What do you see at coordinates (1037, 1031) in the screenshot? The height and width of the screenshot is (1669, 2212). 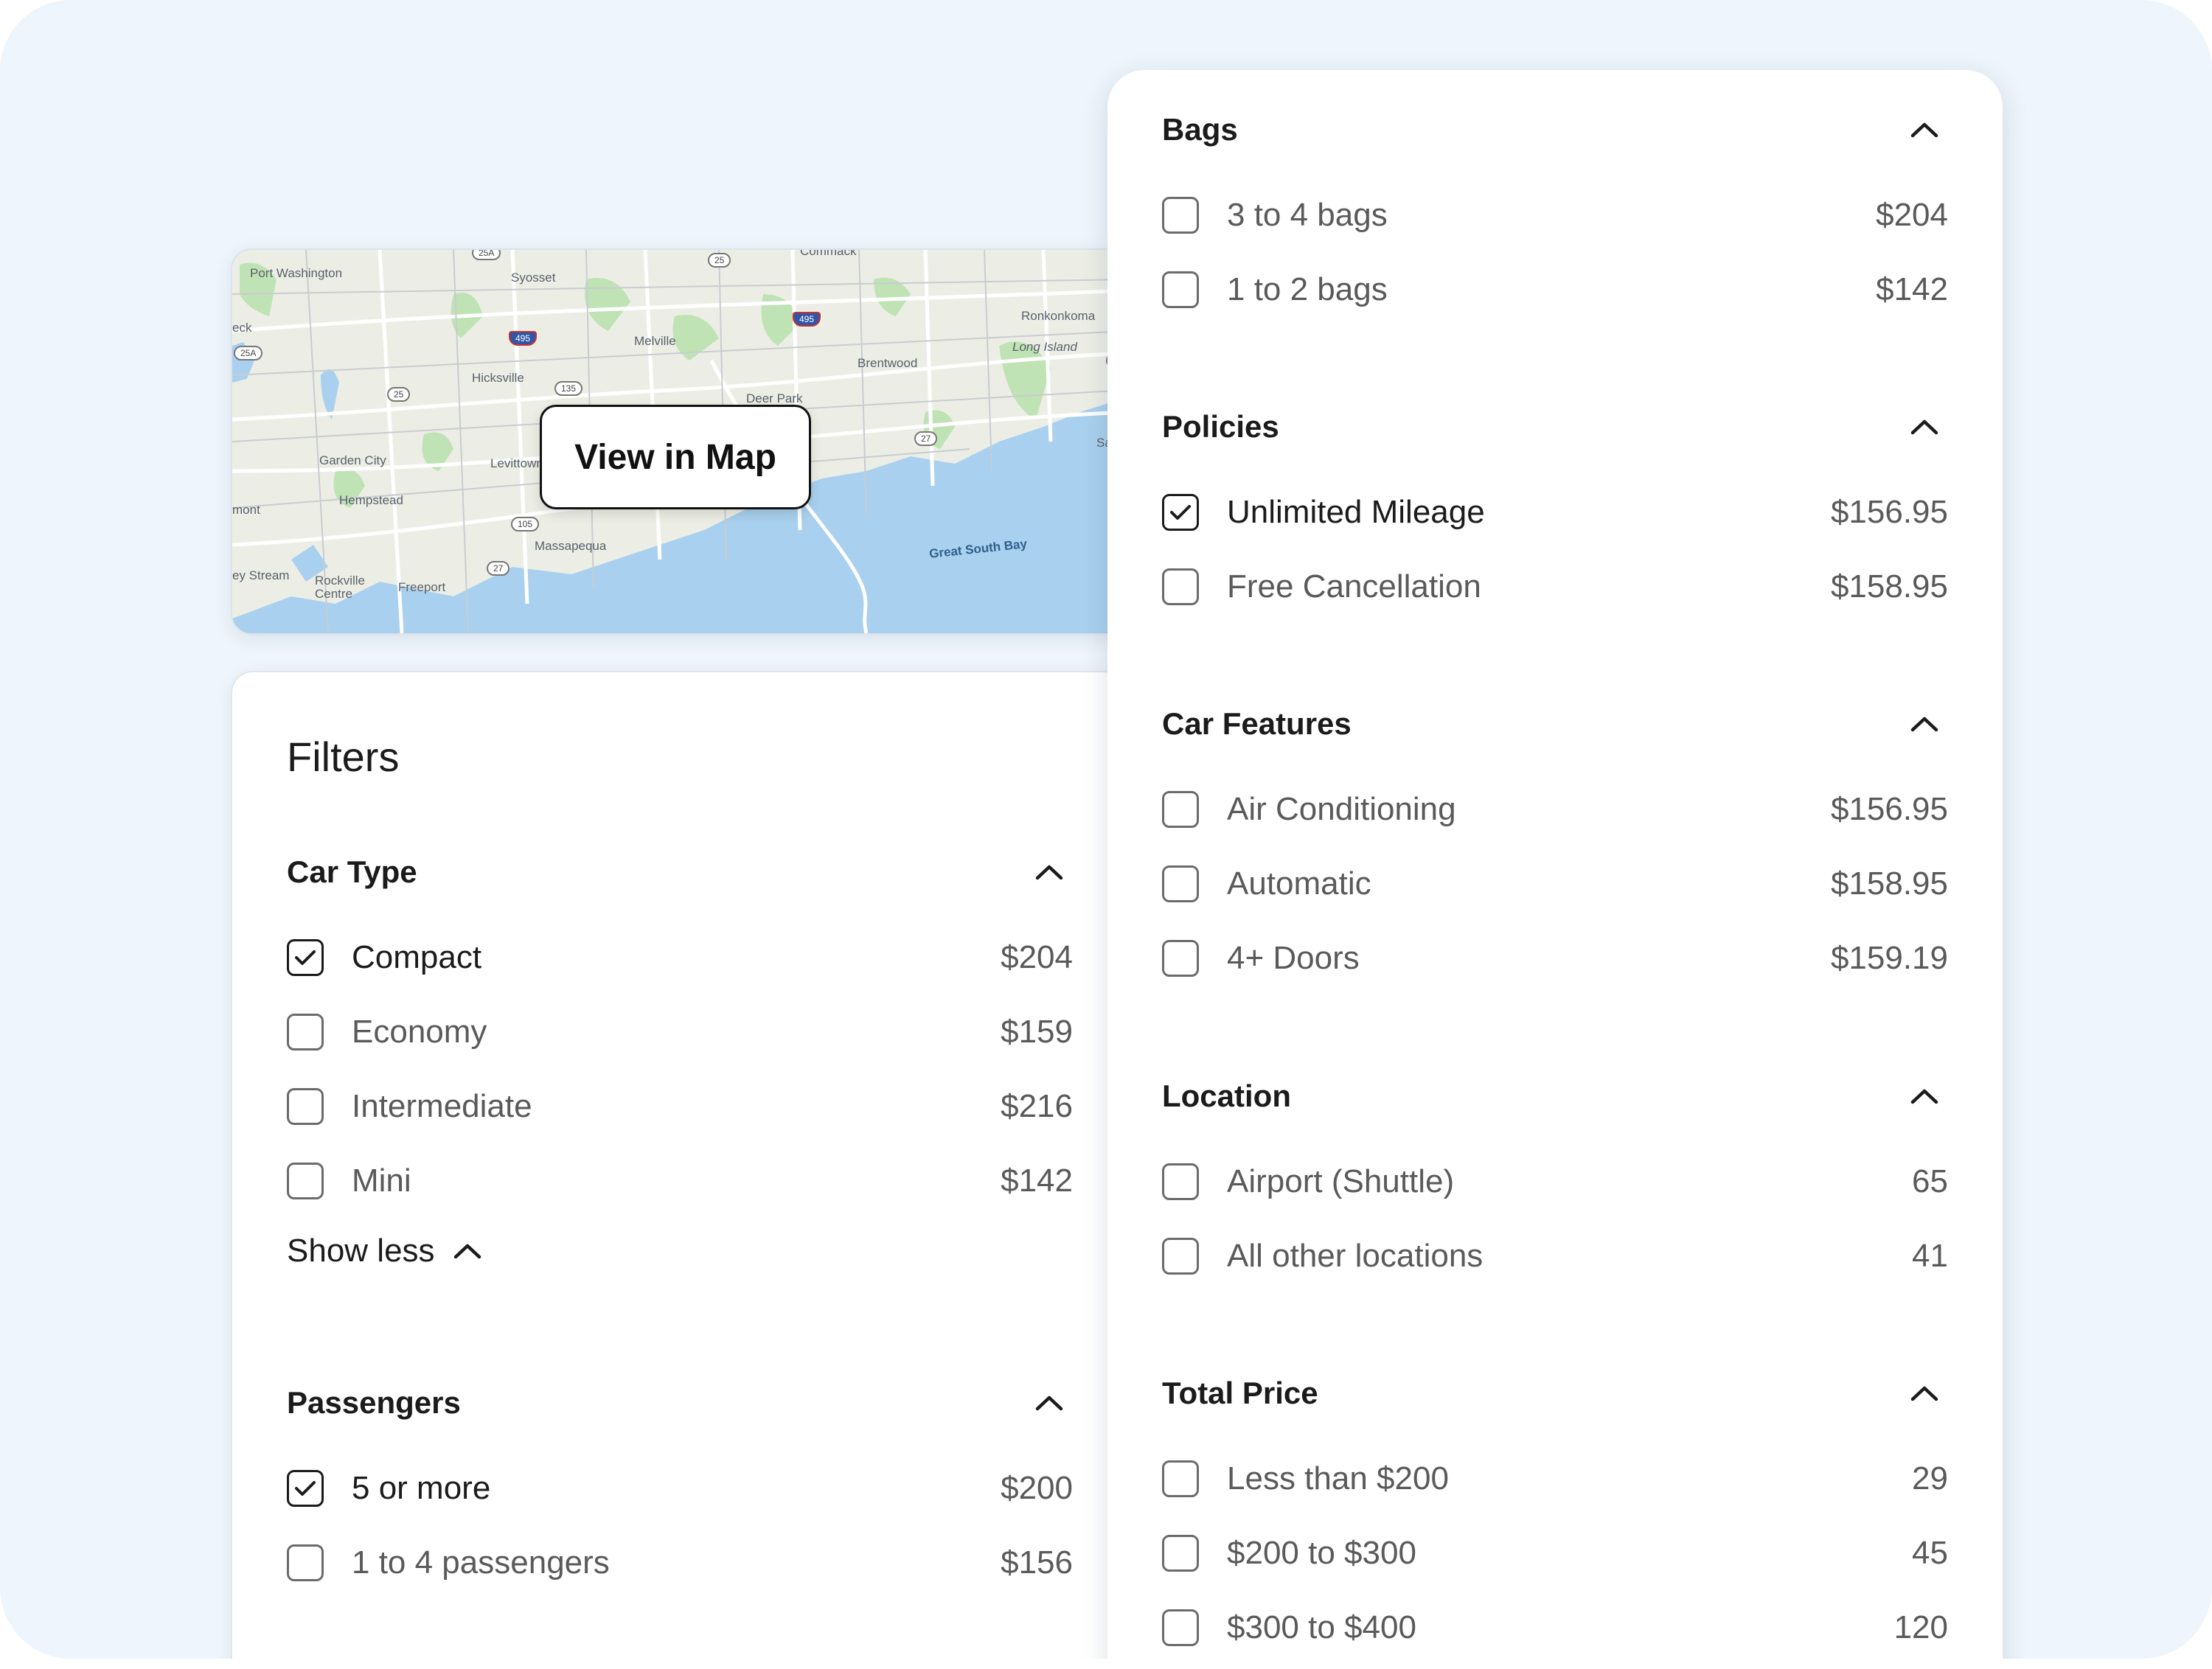 I see `option-price: $159` at bounding box center [1037, 1031].